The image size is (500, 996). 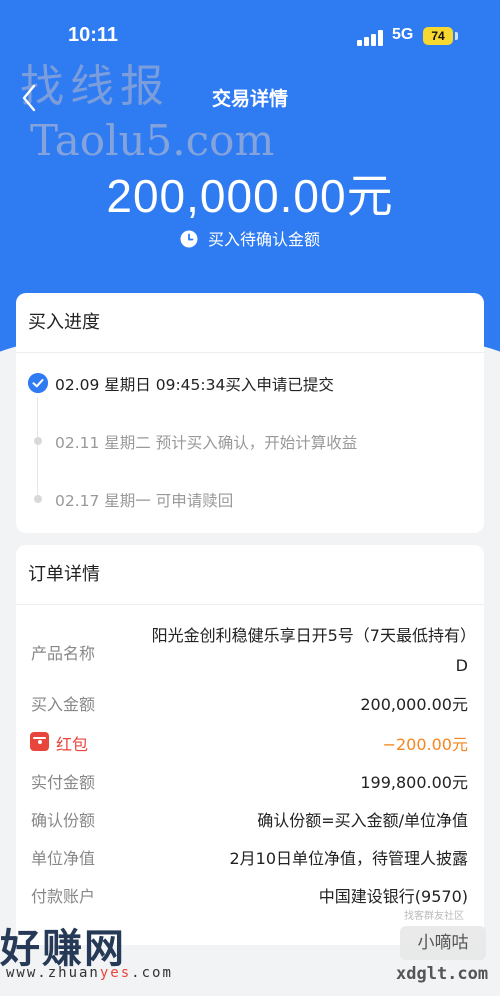 I want to click on order-row-label: 买入金额, so click(x=63, y=704).